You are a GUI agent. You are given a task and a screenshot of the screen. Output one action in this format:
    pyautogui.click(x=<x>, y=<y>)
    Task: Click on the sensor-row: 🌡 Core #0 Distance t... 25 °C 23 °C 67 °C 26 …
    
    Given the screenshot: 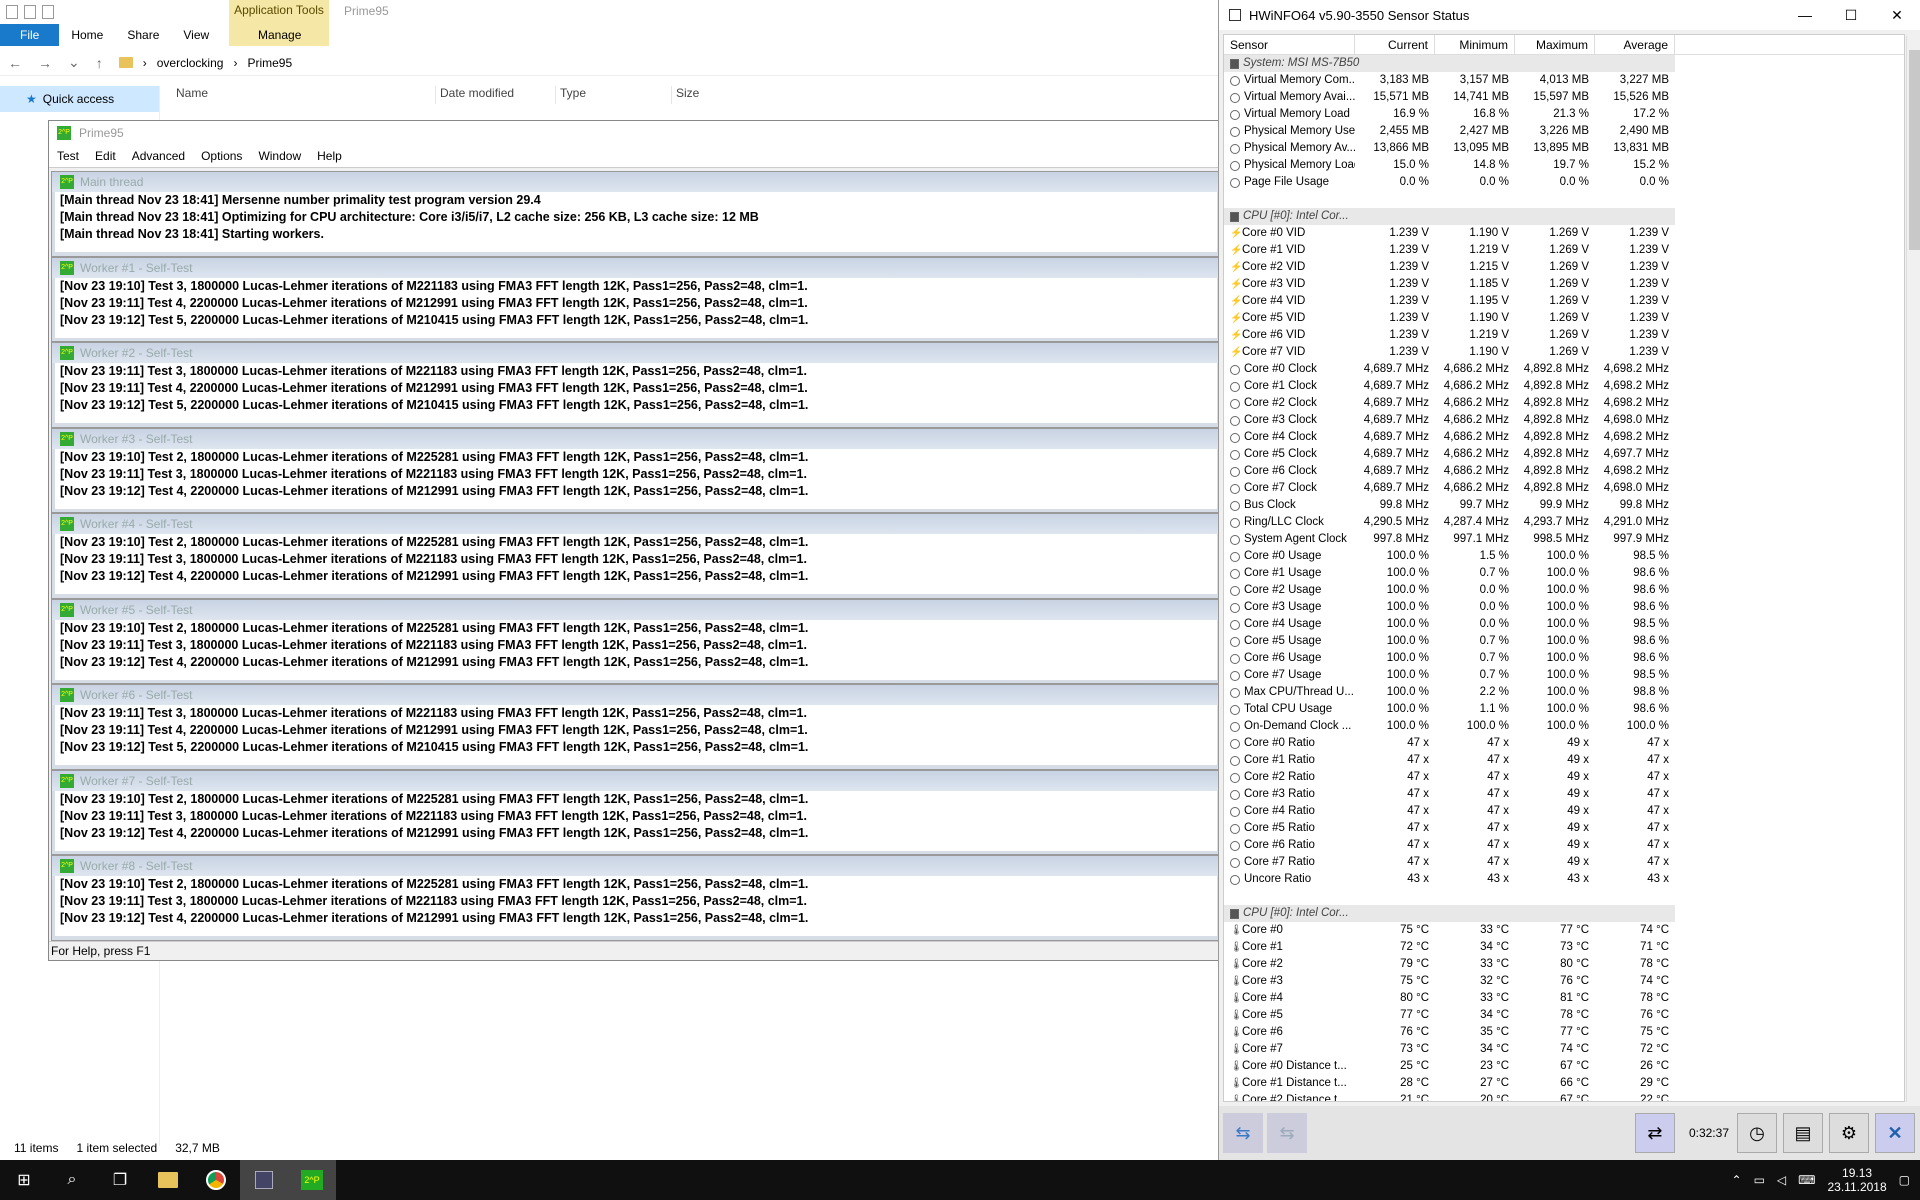 What is the action you would take?
    pyautogui.click(x=1564, y=1066)
    